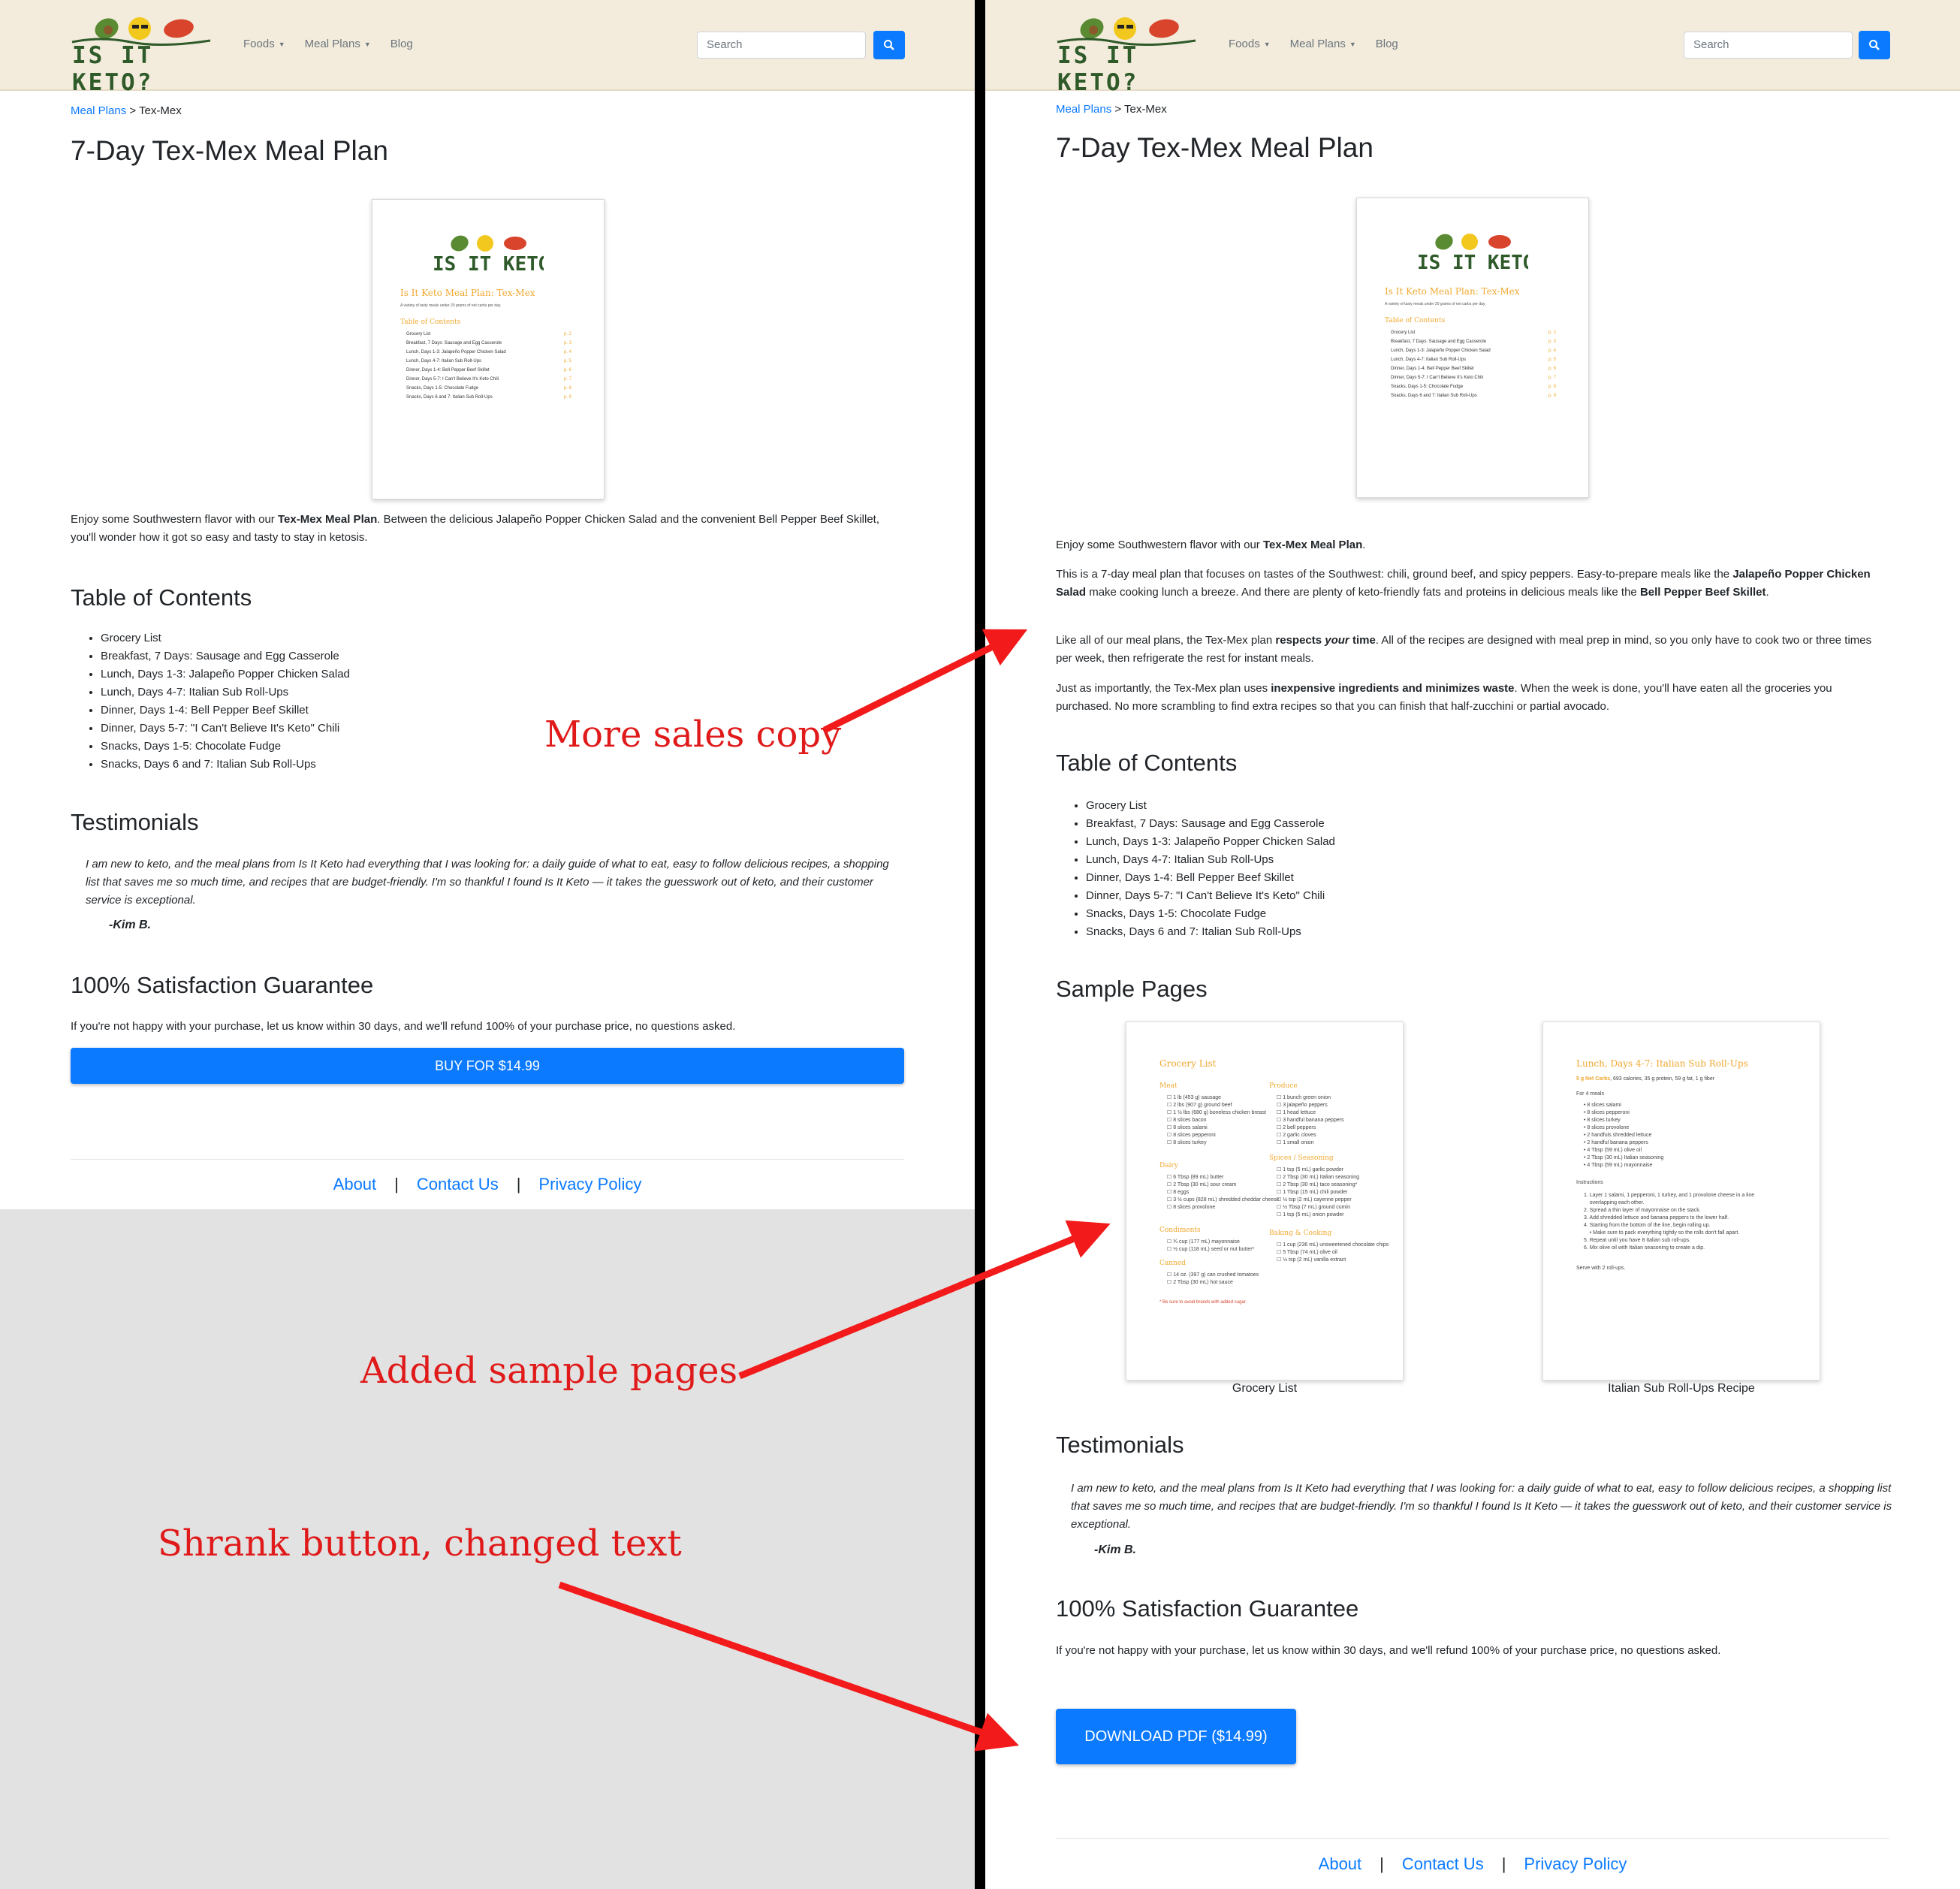  What do you see at coordinates (135, 822) in the screenshot?
I see `testimonials-heading: Testimonials` at bounding box center [135, 822].